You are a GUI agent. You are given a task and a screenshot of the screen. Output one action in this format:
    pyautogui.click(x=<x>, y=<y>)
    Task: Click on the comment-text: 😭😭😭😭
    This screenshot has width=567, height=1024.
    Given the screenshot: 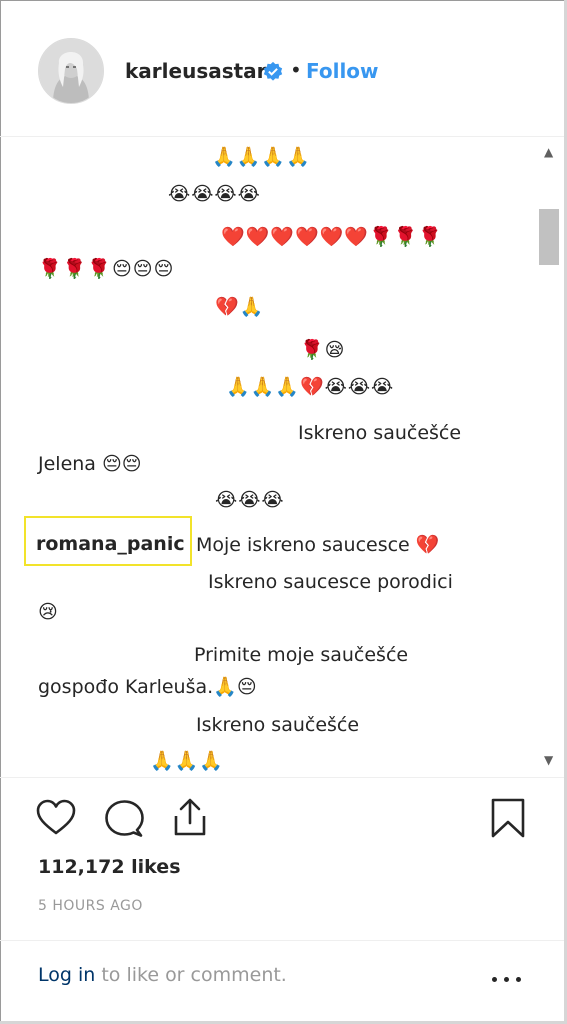 What is the action you would take?
    pyautogui.click(x=214, y=194)
    